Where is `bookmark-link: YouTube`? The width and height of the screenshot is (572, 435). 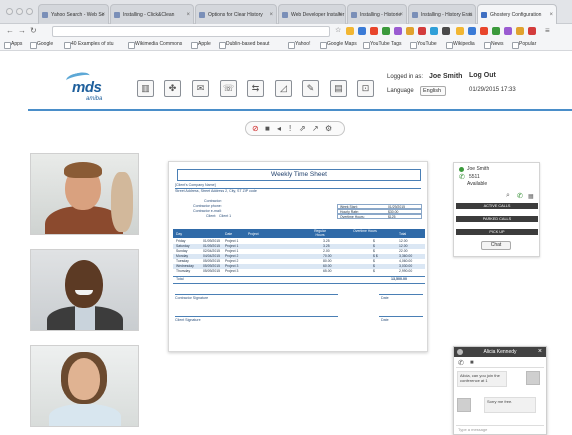
bookmark-link: YouTube is located at coordinates (423, 44).